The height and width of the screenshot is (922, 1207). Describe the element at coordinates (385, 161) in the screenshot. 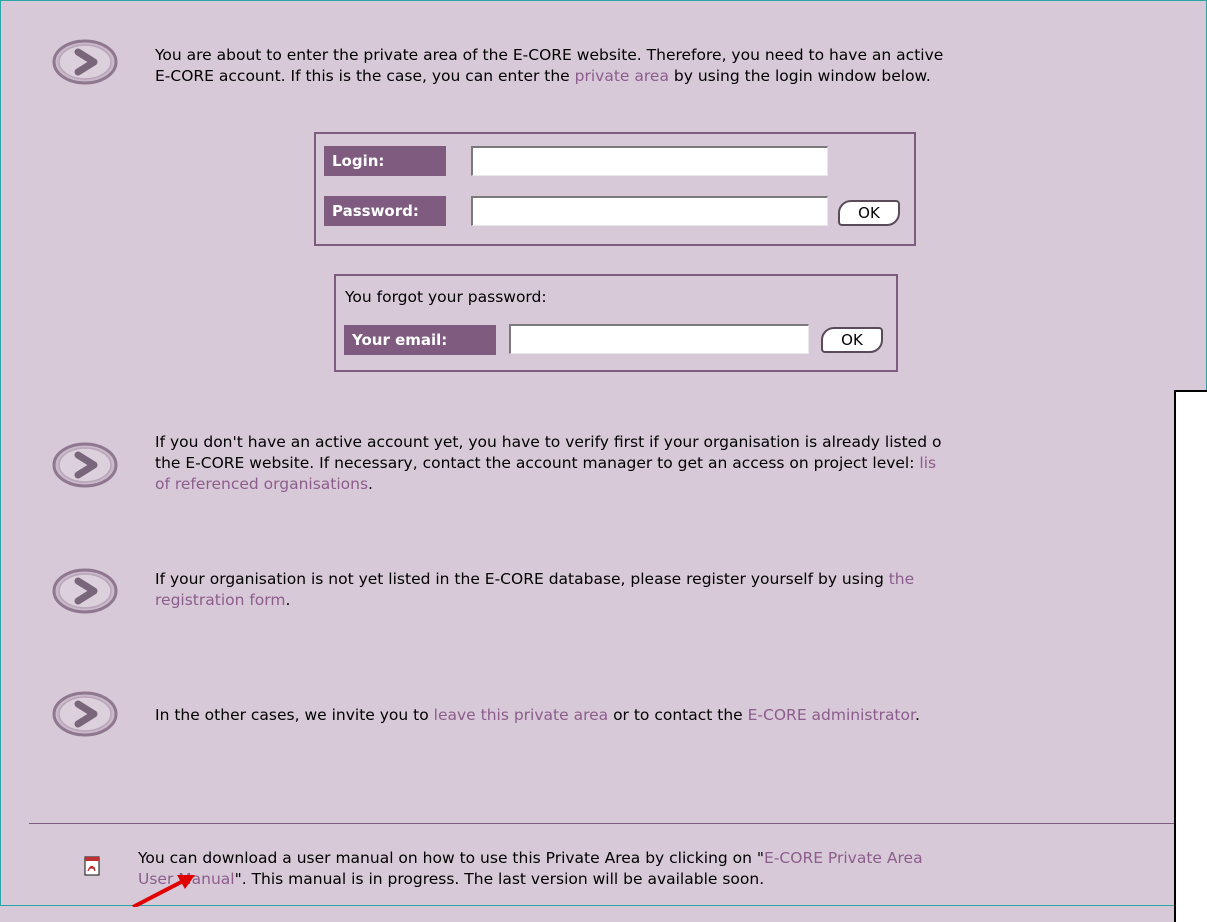

I see `login-label: Login:` at that location.